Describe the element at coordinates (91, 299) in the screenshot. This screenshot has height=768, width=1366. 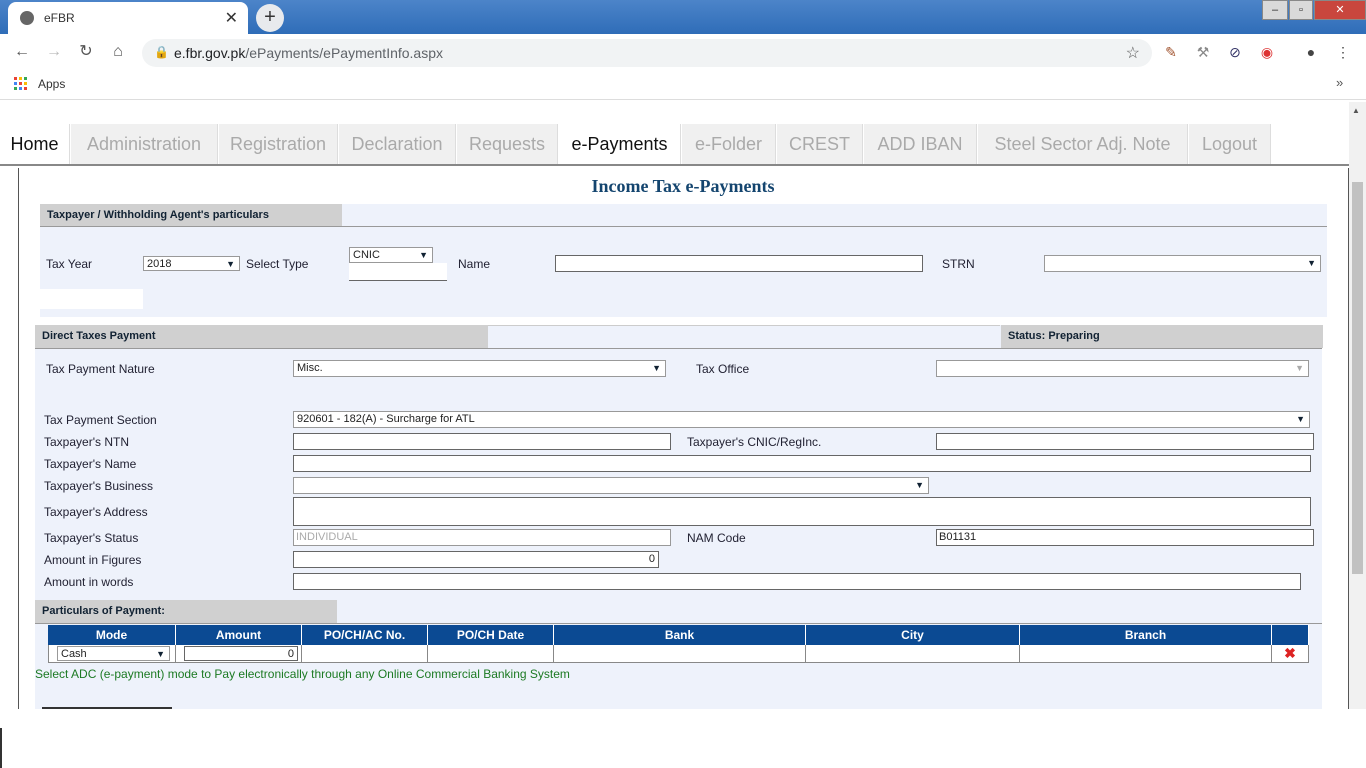
I see `blank-field` at that location.